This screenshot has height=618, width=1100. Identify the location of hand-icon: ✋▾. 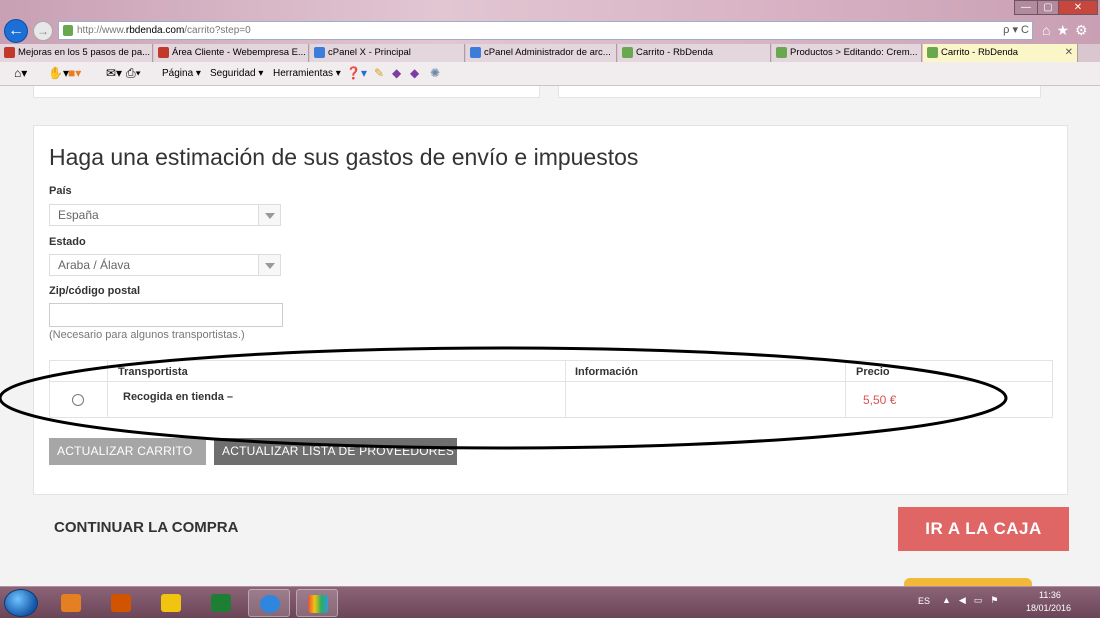
(58, 73).